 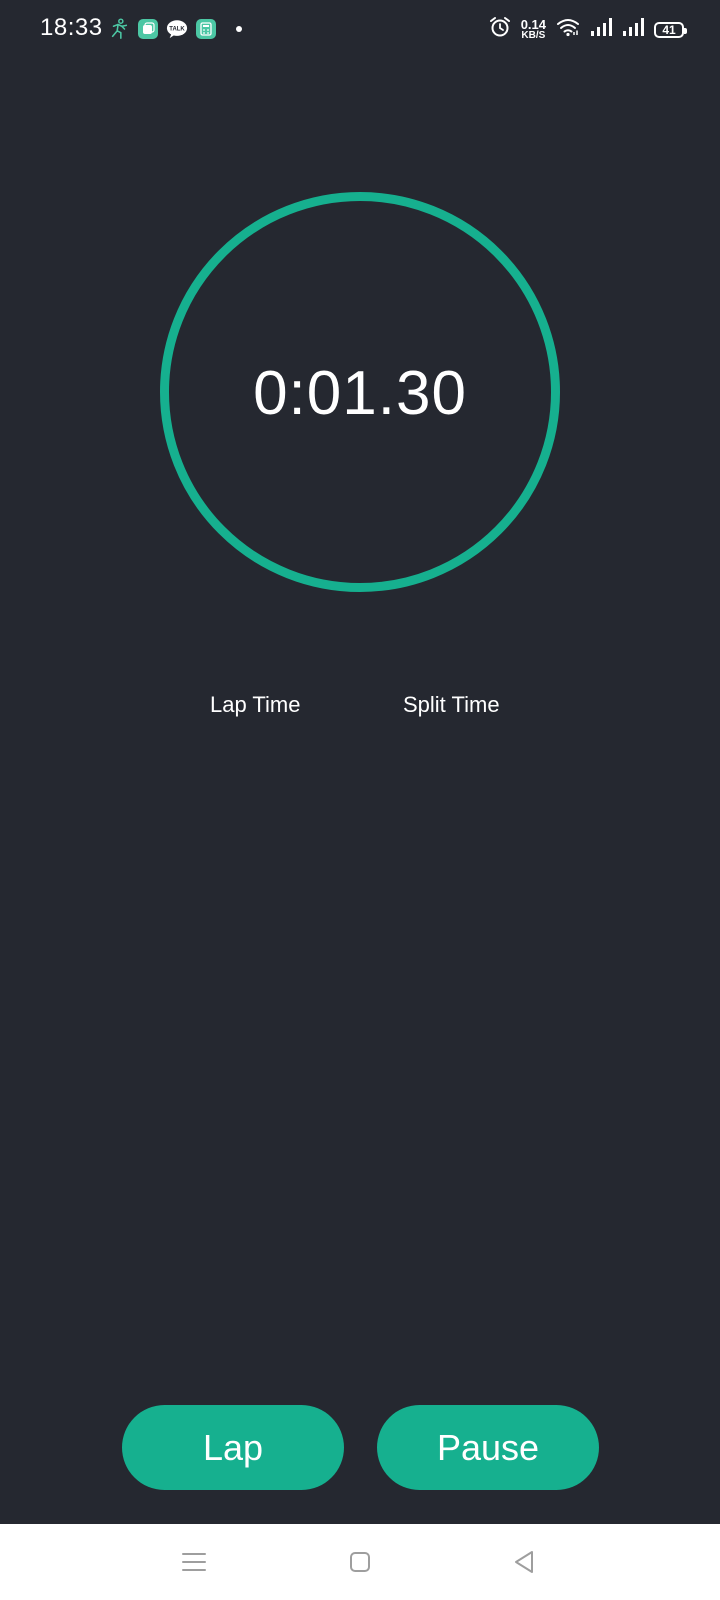 I want to click on split-time-header: Split Time, so click(x=451, y=704).